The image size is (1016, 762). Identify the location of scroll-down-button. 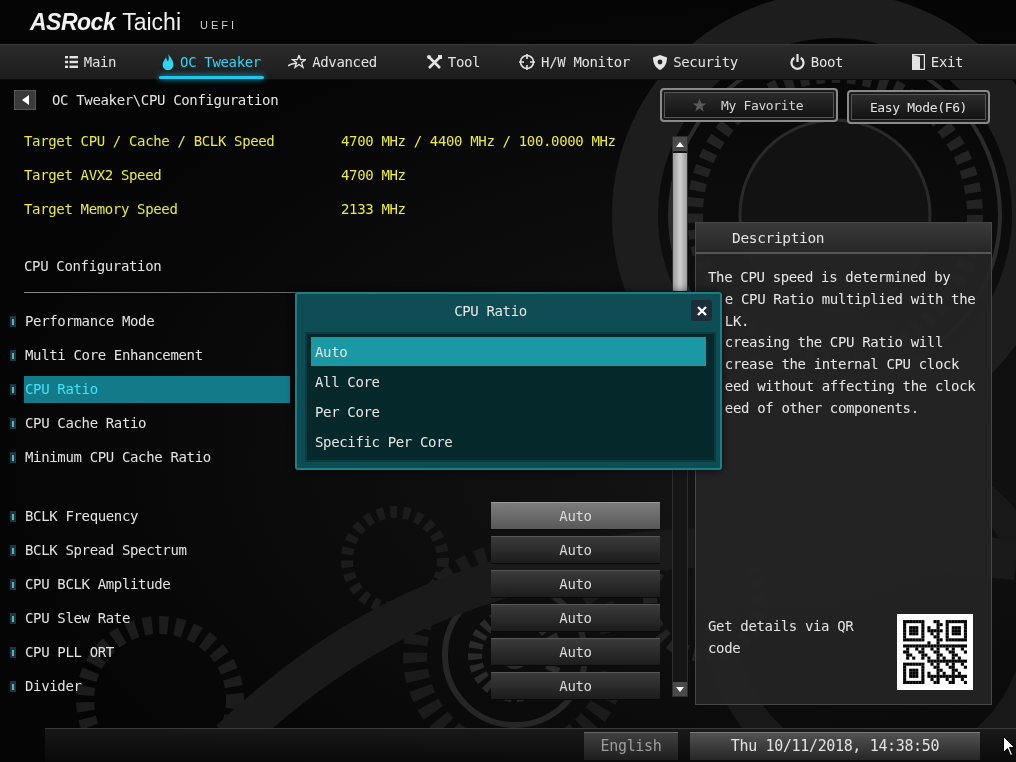
(680, 689).